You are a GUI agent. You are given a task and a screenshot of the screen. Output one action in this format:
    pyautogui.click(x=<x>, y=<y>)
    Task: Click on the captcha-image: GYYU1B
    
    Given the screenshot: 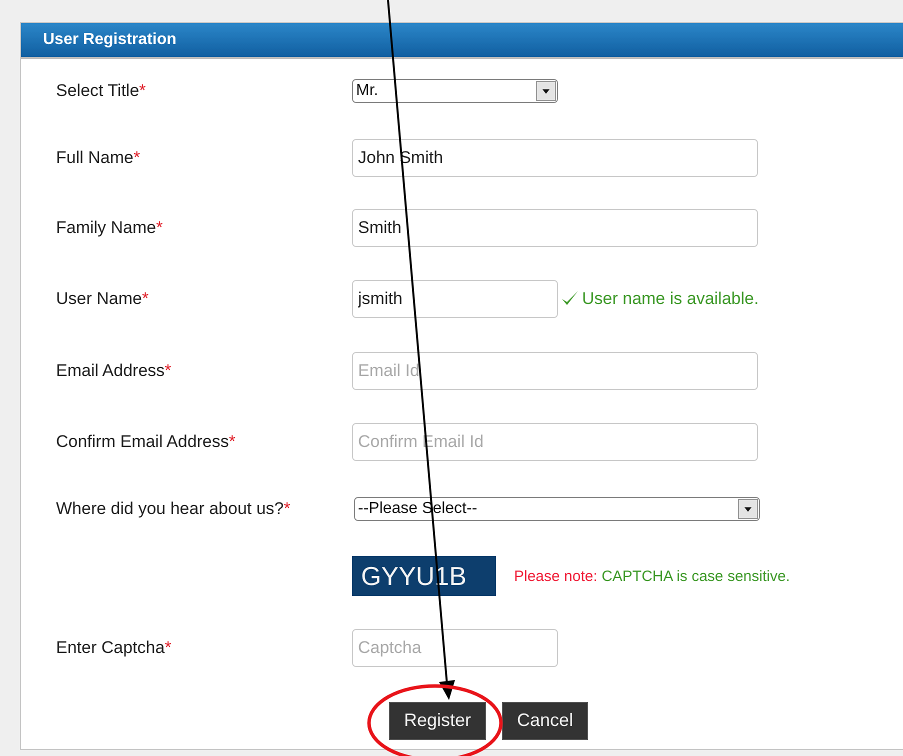 What is the action you would take?
    pyautogui.click(x=424, y=576)
    